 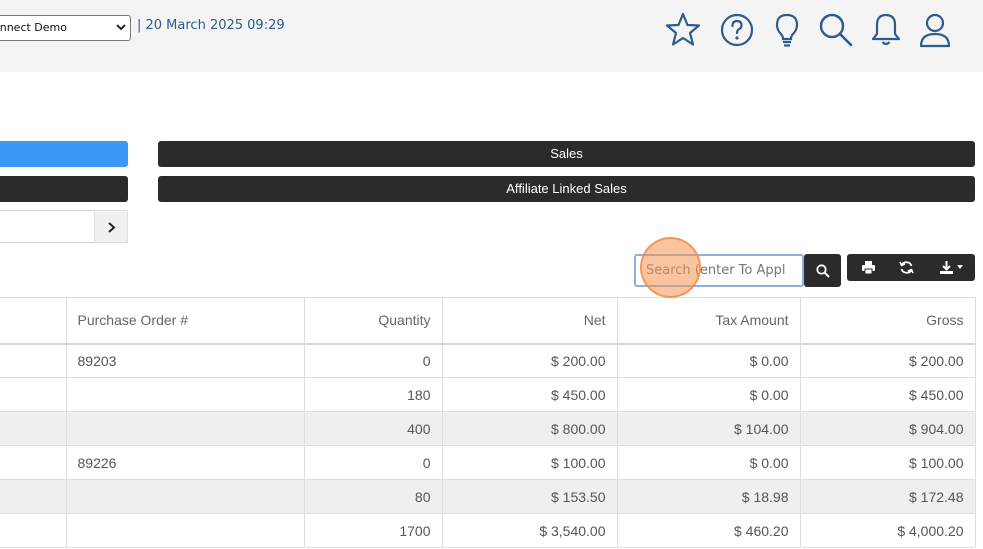 I want to click on po-cell: 89226, so click(x=185, y=462).